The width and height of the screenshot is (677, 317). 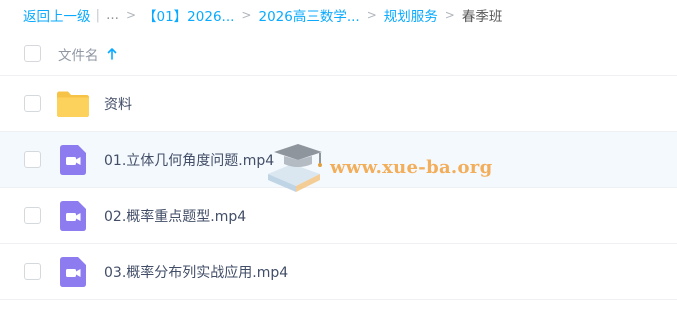 What do you see at coordinates (112, 53) in the screenshot?
I see `arrow-up-icon` at bounding box center [112, 53].